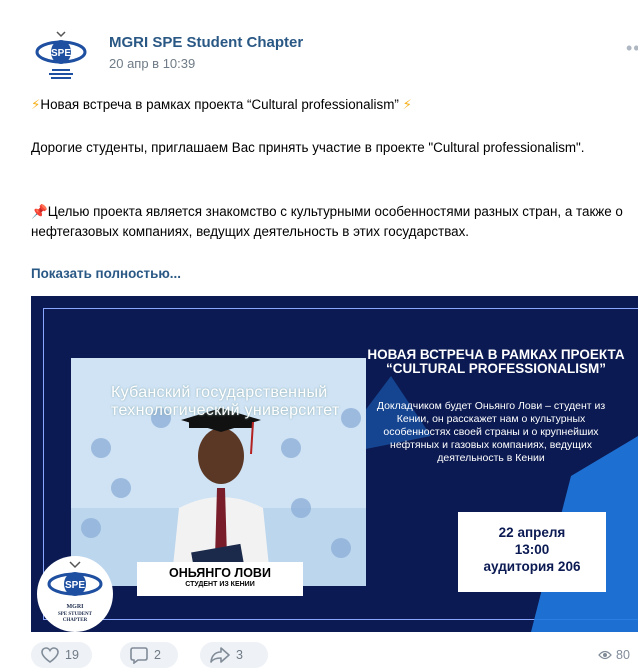 The width and height of the screenshot is (638, 670). Describe the element at coordinates (75, 593) in the screenshot. I see `spe-logo: SPE MGRI SPE STUDENT CHAPTER` at that location.